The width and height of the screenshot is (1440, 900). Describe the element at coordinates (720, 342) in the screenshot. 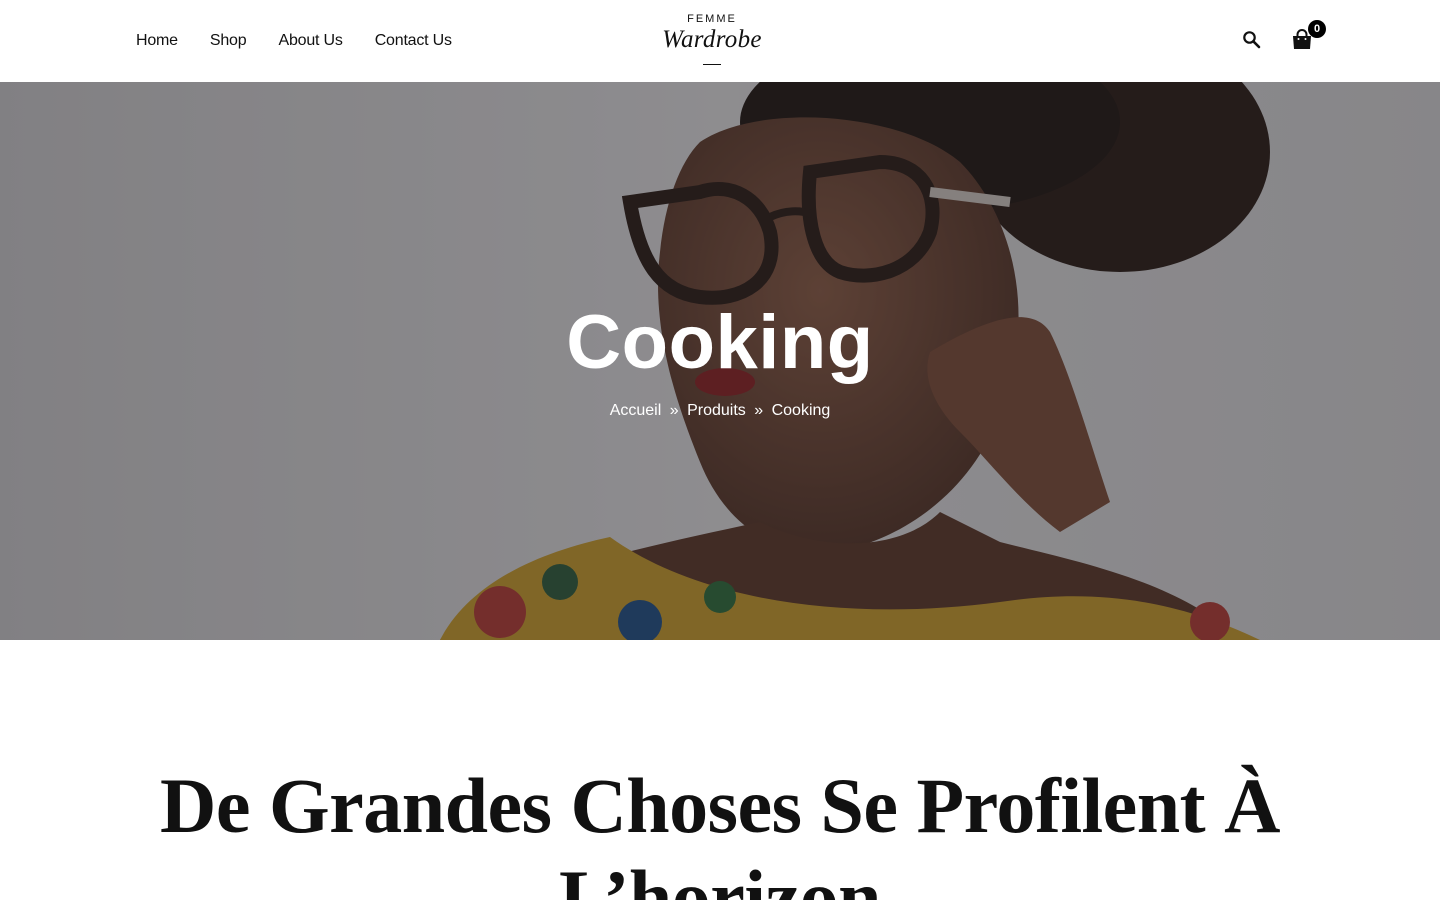

I see `page-title: Cooking` at that location.